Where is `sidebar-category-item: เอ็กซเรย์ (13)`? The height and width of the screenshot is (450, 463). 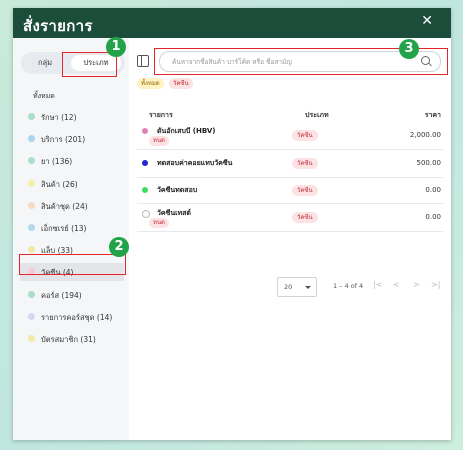
sidebar-category-item: เอ็กซเรย์ (13) is located at coordinates (72, 228).